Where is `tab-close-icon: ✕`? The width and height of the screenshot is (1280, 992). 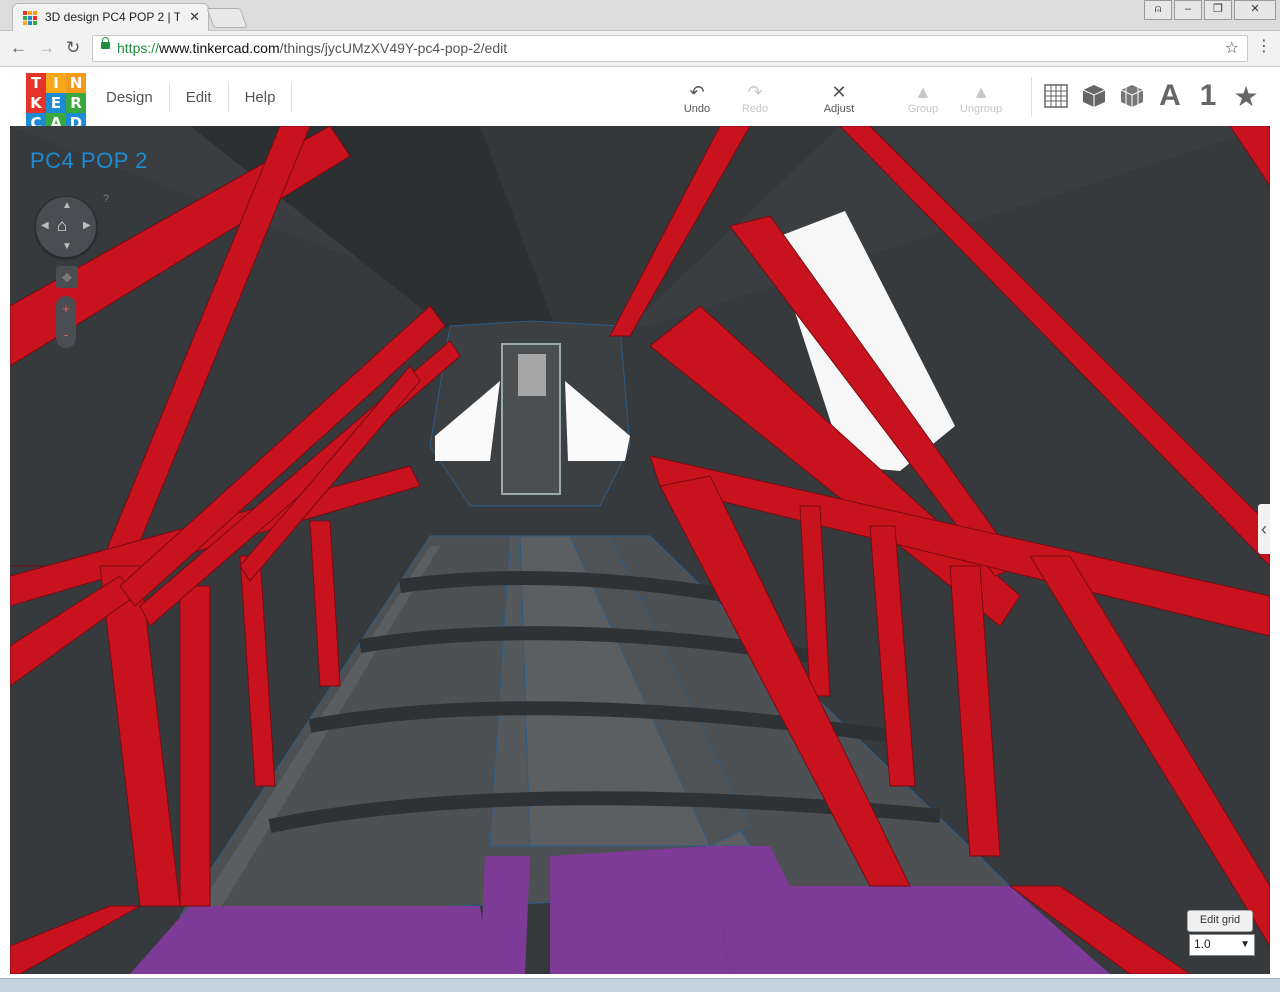
tab-close-icon: ✕ is located at coordinates (194, 17).